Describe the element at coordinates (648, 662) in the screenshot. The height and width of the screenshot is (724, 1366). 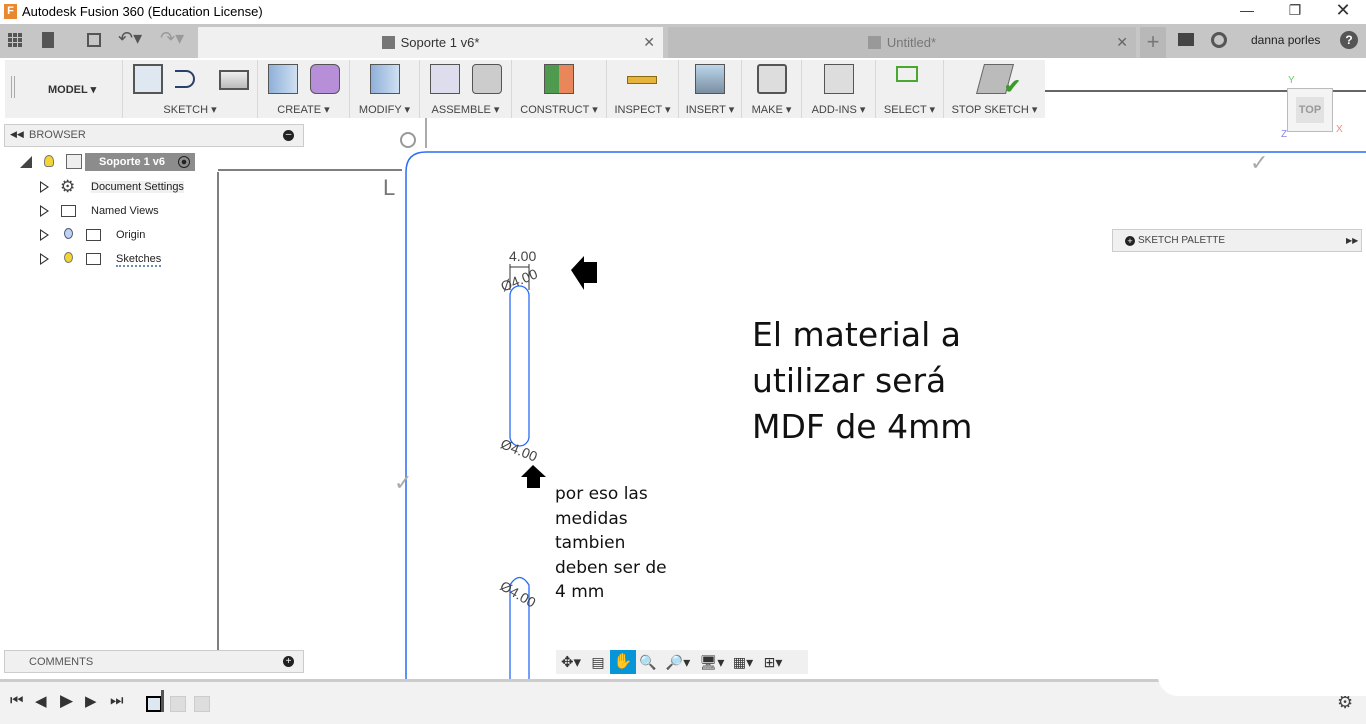
I see `zoom-icon: 🔍` at that location.